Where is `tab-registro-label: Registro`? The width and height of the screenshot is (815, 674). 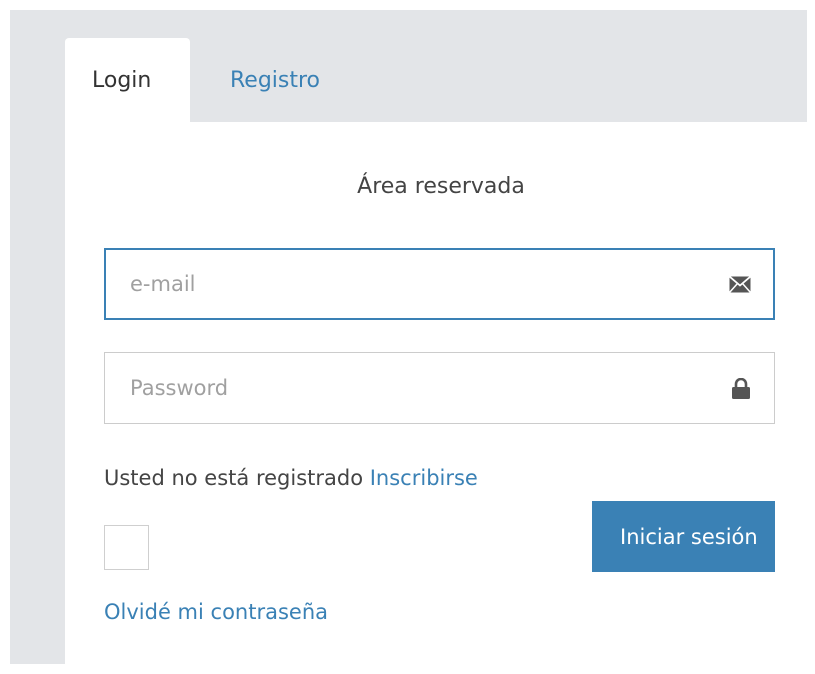 tab-registro-label: Registro is located at coordinates (275, 80).